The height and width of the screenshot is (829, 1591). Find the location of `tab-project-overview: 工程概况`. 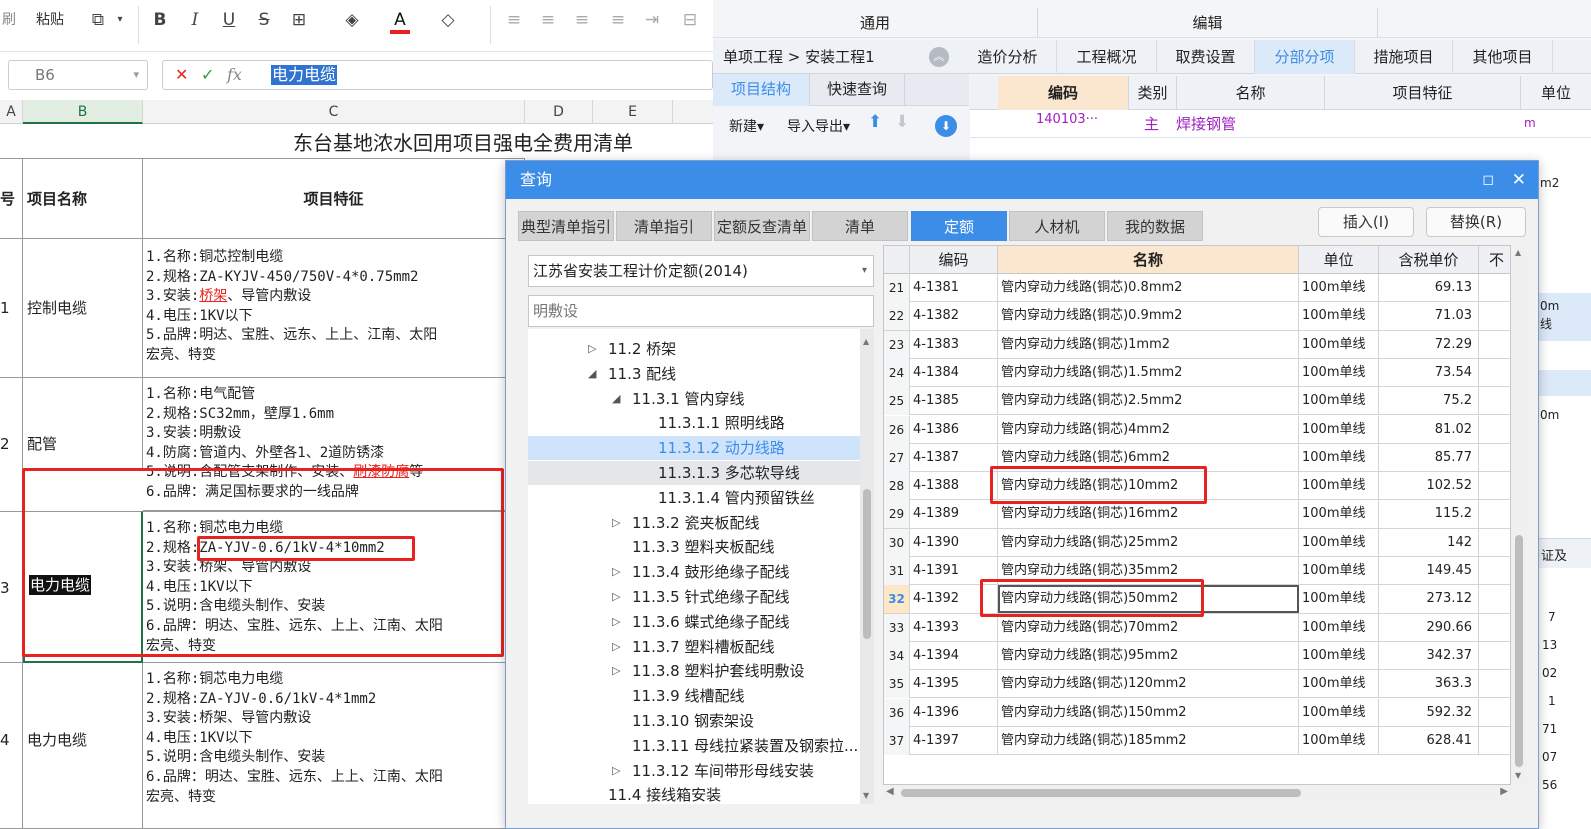

tab-project-overview: 工程概况 is located at coordinates (1107, 57).